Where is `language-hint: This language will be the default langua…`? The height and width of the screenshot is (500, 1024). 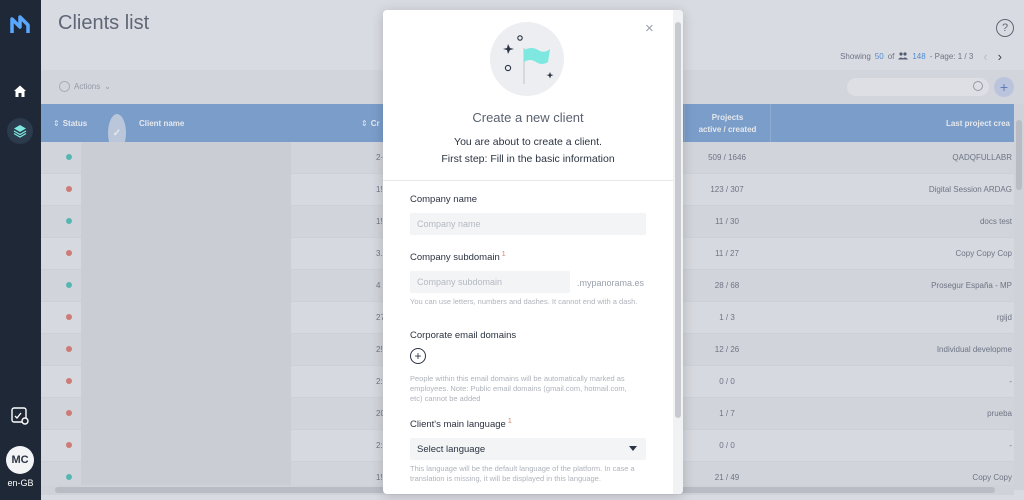 language-hint: This language will be the default langua… is located at coordinates (522, 473).